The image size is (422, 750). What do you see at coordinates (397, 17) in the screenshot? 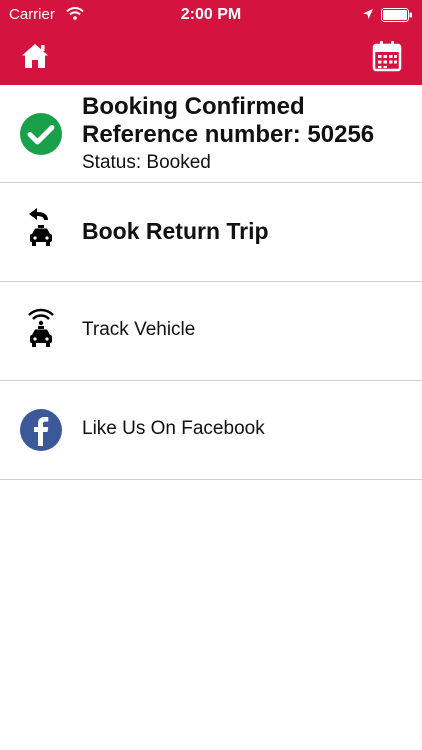
I see `battery-icon` at bounding box center [397, 17].